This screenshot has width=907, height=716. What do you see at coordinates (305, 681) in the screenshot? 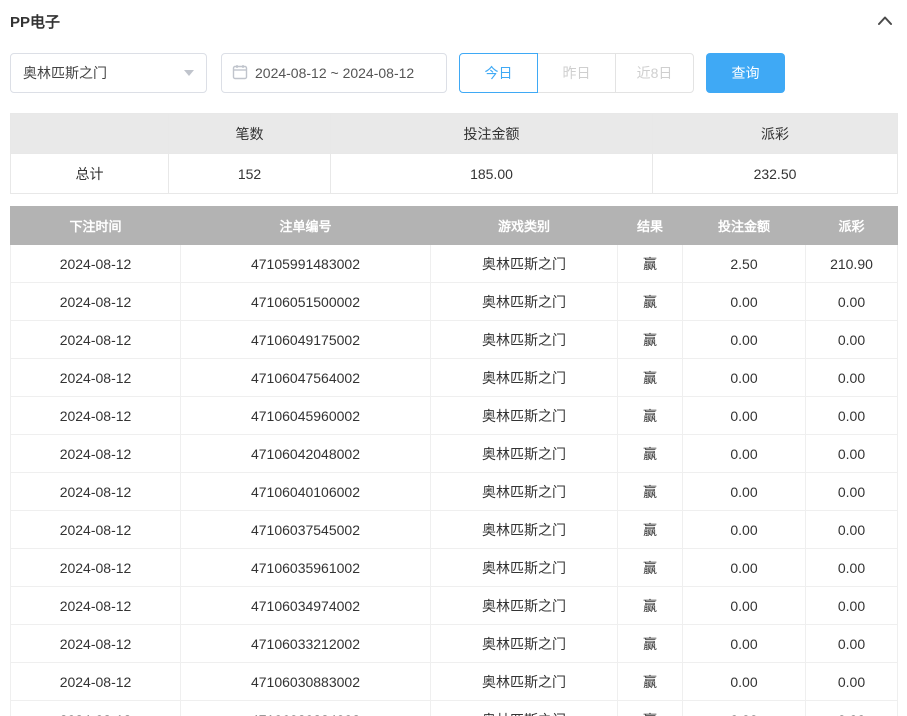
I see `table-cell-col-bet-id: 47106030883002` at bounding box center [305, 681].